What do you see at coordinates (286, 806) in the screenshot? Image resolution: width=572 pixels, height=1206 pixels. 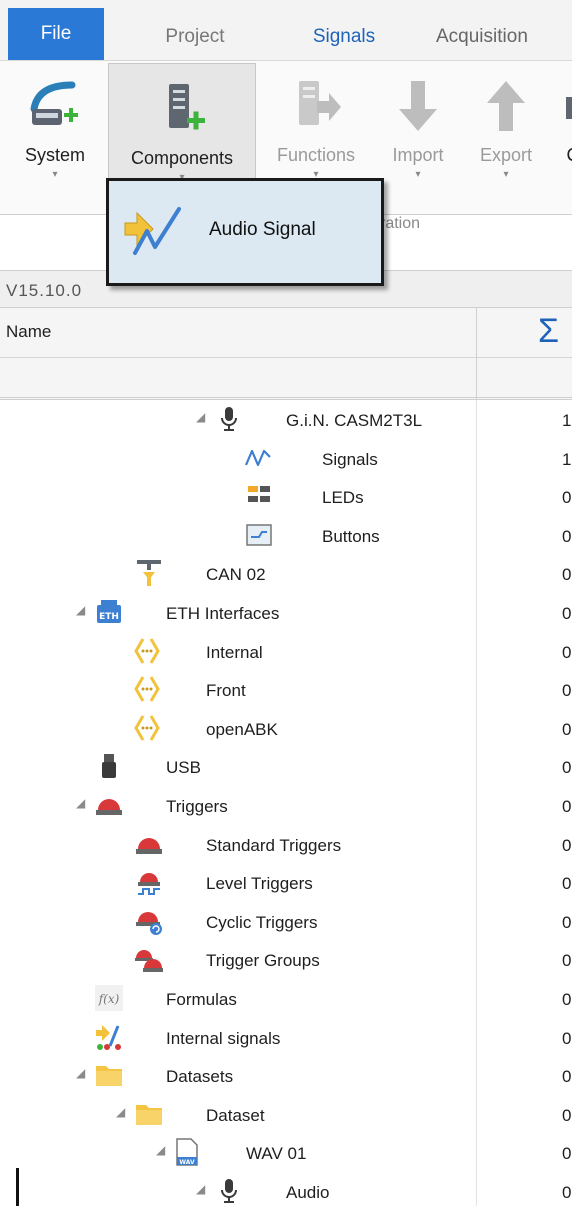 I see `tree-row: ◢ Triggers 0` at bounding box center [286, 806].